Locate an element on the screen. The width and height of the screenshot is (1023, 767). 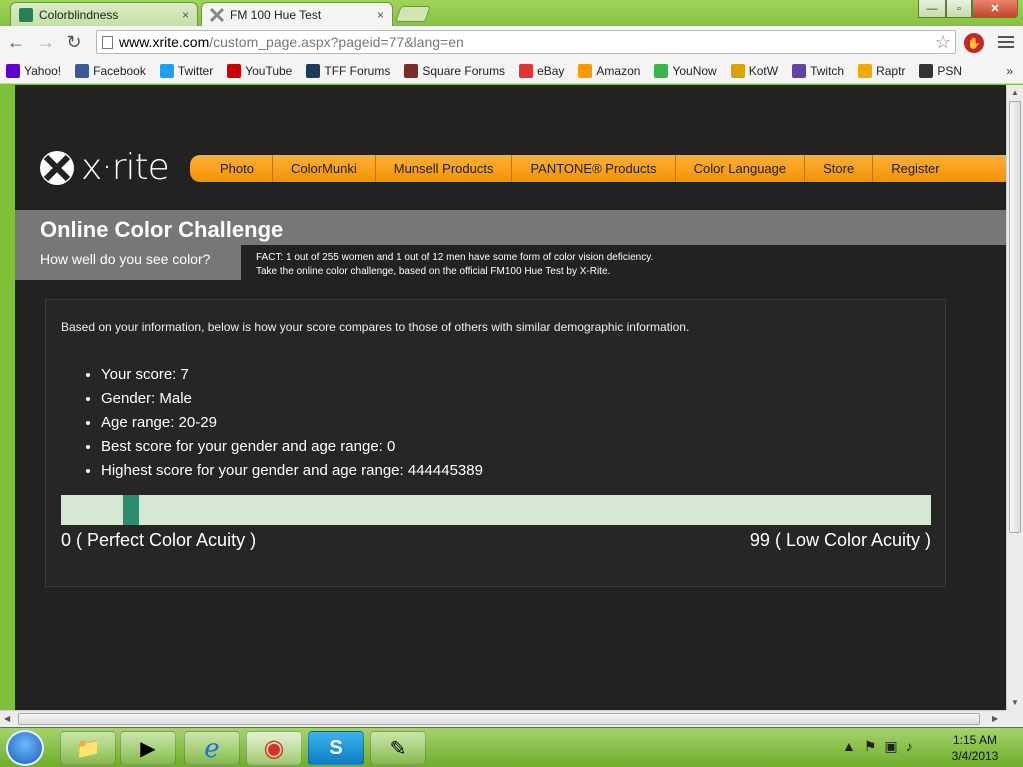
bookmark-yahoo: Yahoo! is located at coordinates (34, 70).